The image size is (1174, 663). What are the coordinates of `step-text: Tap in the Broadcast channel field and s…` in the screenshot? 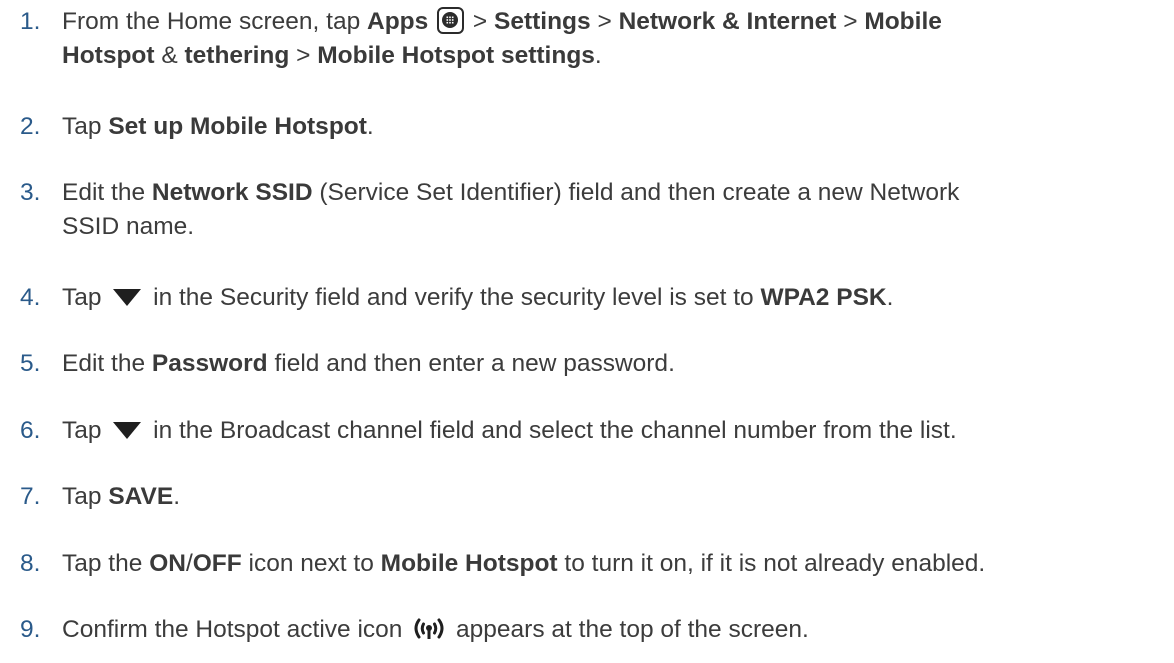 It's located at (509, 430).